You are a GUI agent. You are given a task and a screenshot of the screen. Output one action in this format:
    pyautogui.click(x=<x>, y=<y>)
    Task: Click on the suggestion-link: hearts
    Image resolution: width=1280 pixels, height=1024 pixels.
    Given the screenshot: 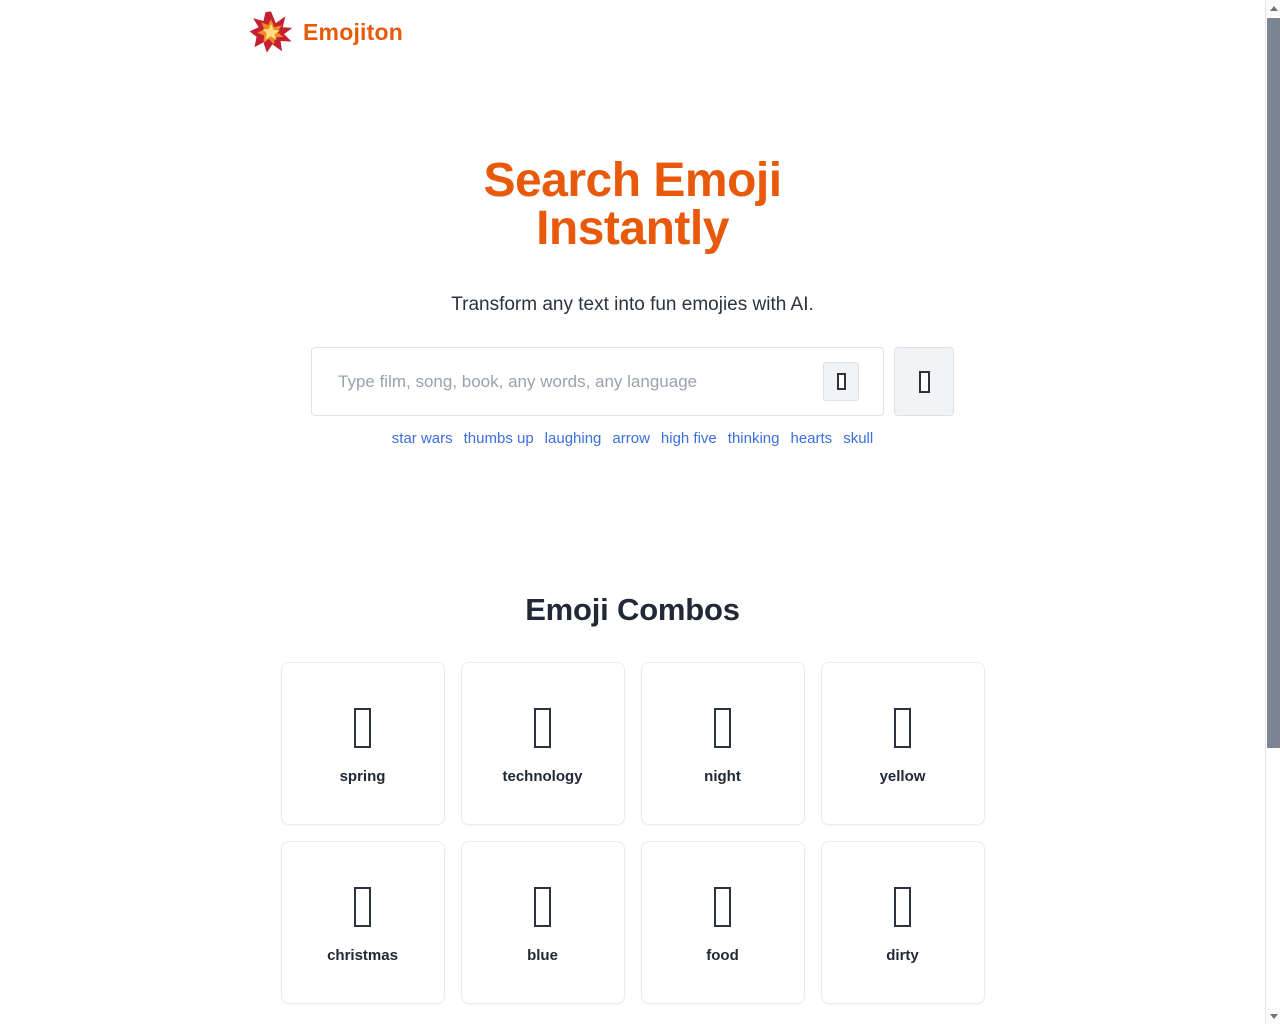 What is the action you would take?
    pyautogui.click(x=811, y=439)
    